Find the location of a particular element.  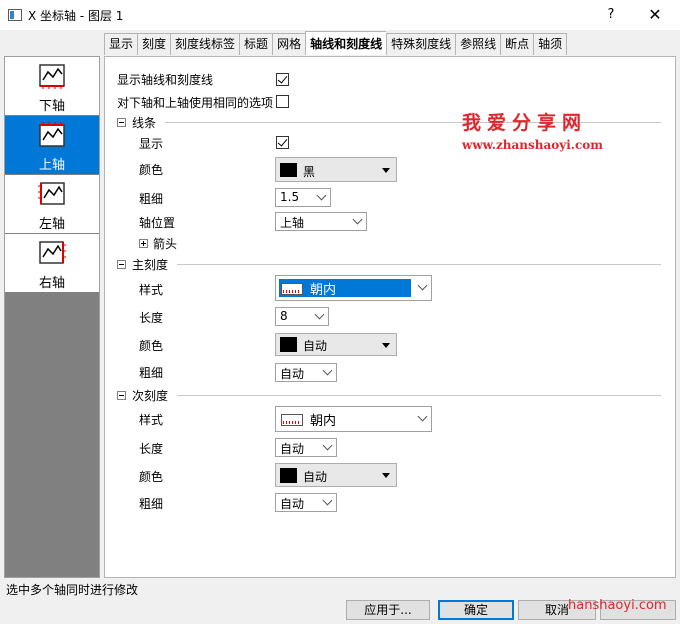

line-color-label: 颜色 is located at coordinates (151, 170).